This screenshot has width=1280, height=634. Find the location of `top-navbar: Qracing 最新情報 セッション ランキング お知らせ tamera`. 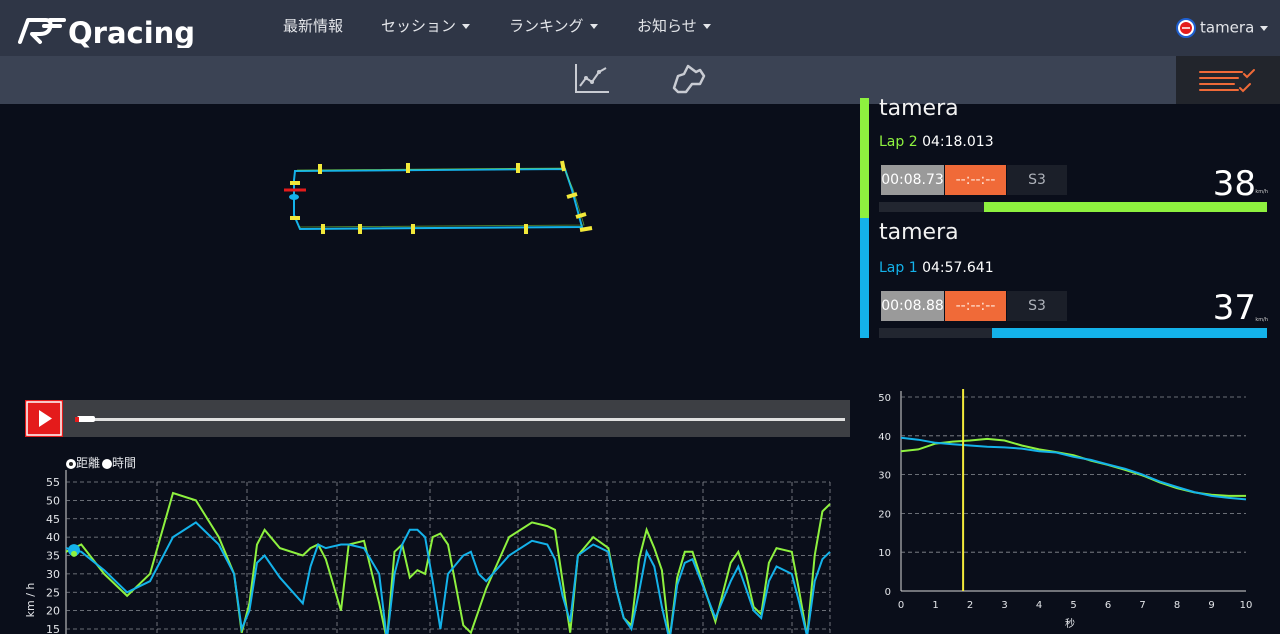

top-navbar: Qracing 最新情報 セッション ランキング お知らせ tamera is located at coordinates (640, 28).